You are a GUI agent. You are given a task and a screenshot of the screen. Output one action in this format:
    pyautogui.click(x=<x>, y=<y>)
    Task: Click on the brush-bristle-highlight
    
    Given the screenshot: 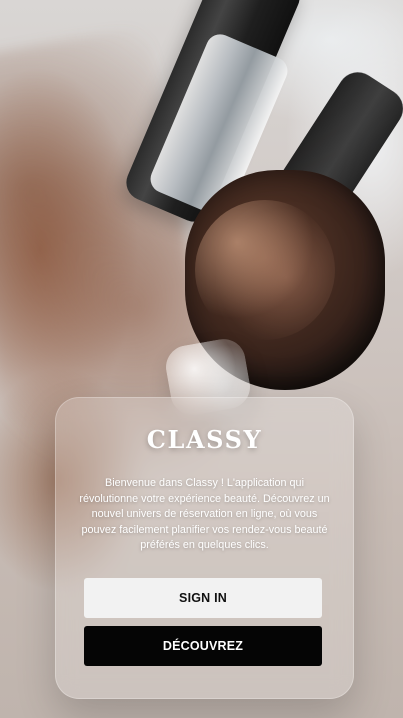 What is the action you would take?
    pyautogui.click(x=265, y=270)
    